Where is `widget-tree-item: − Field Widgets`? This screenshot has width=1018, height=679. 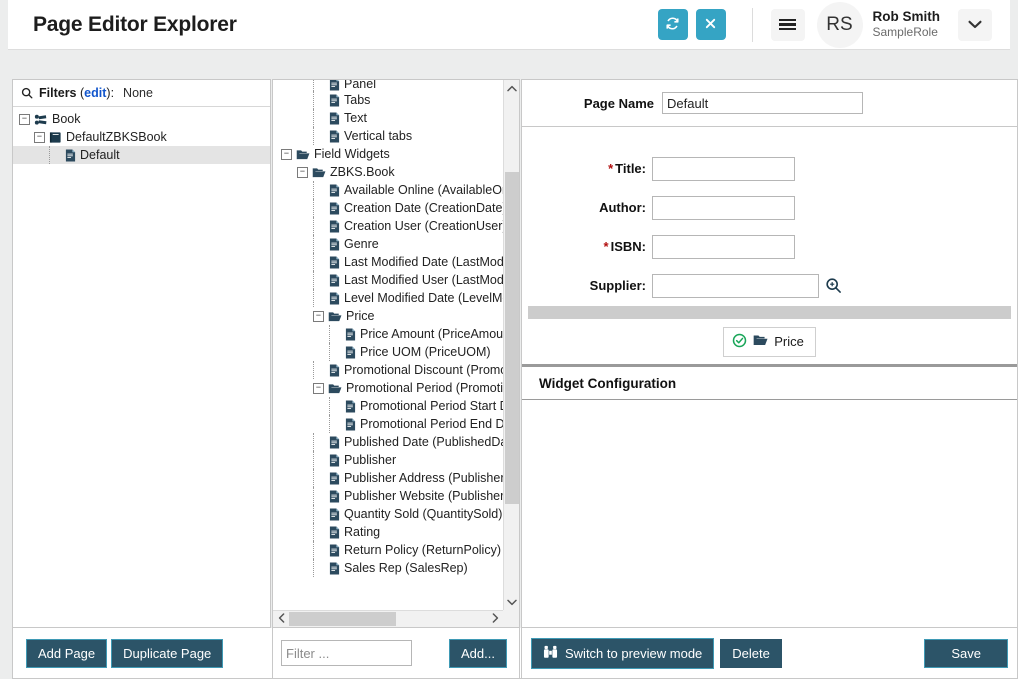
widget-tree-item: − Field Widgets is located at coordinates (388, 154).